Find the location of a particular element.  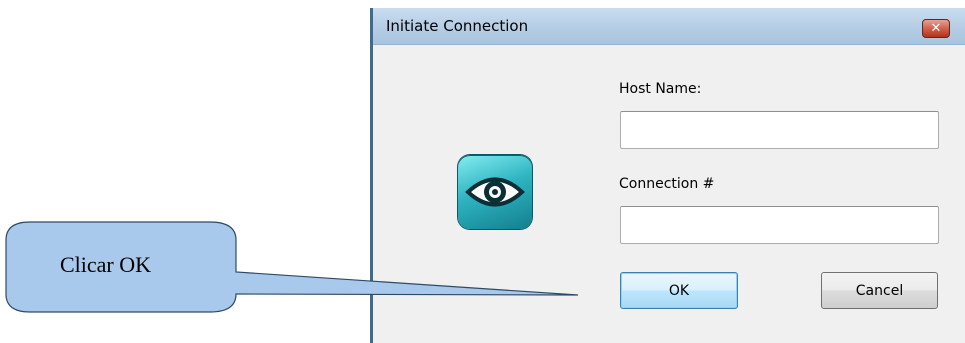

ok-button: OK is located at coordinates (679, 290).